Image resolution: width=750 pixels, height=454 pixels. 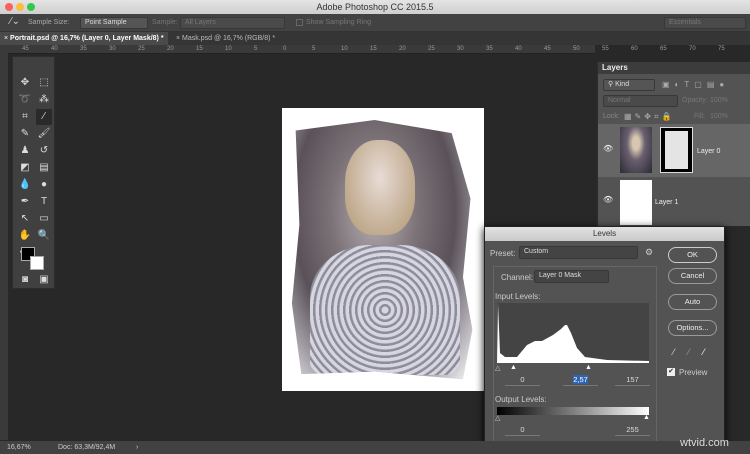 I want to click on input-gray-slider: ▲, so click(x=513, y=367).